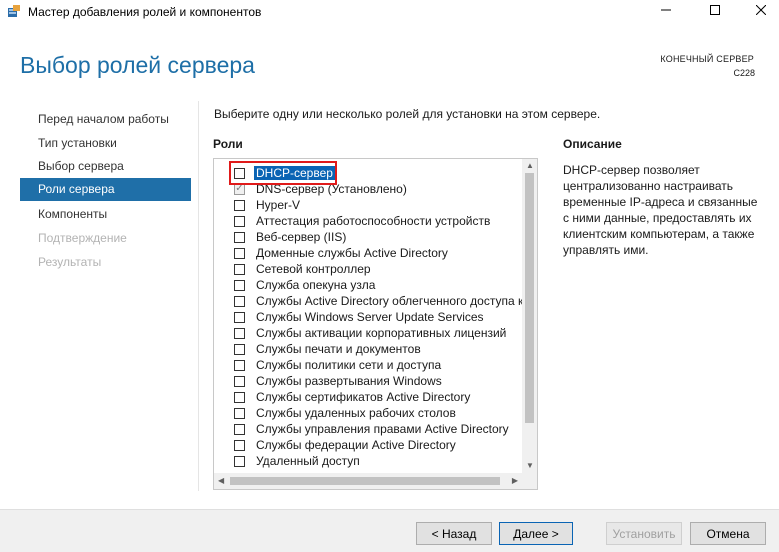 The width and height of the screenshot is (779, 552). I want to click on role-label: Служба опекуна узла, so click(316, 285).